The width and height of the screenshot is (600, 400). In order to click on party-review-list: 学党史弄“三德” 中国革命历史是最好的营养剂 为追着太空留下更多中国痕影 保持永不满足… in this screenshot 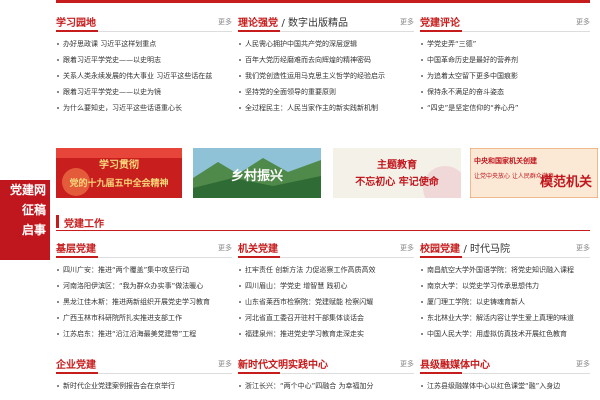, I will do `click(505, 76)`.